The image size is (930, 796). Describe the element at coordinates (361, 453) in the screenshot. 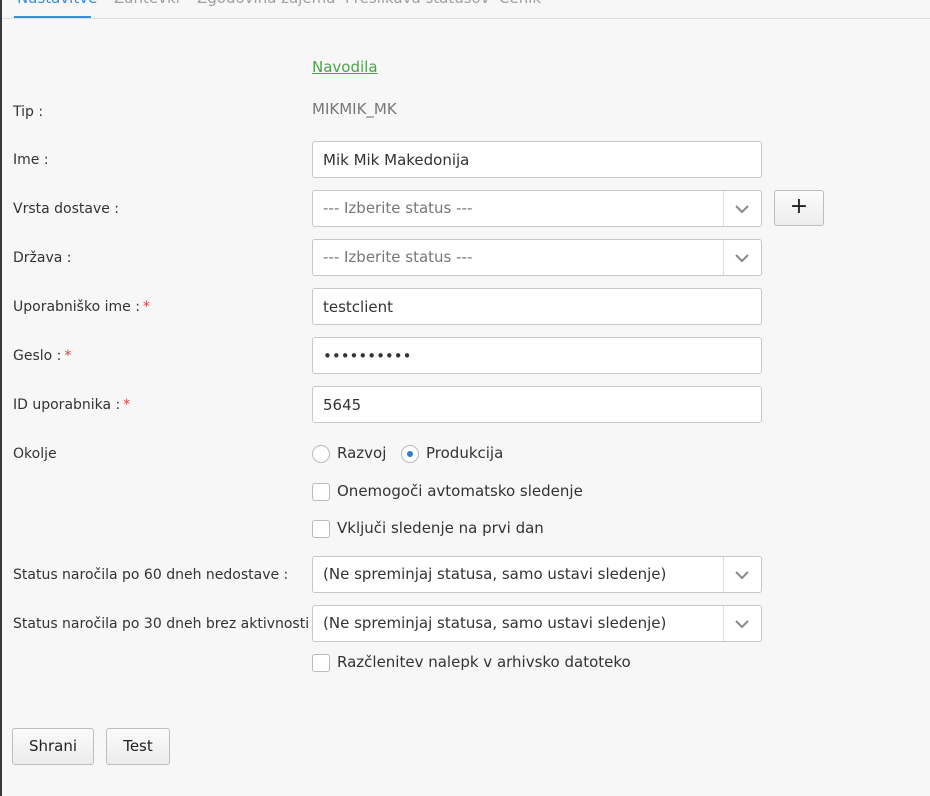

I see `radio-razvoj-label: Razvoj` at that location.